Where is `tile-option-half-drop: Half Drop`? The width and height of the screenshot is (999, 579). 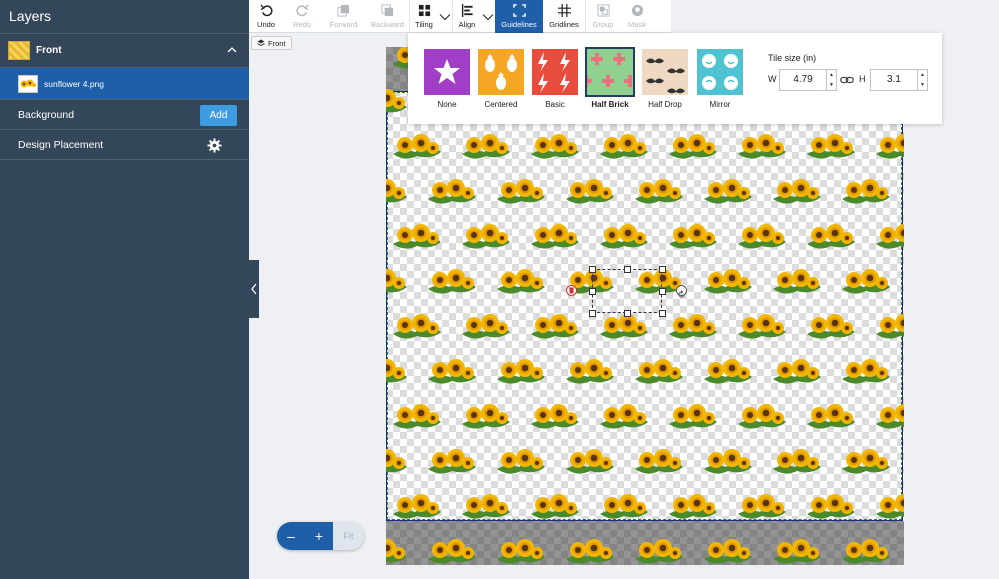
tile-option-half-drop: Half Drop is located at coordinates (665, 79).